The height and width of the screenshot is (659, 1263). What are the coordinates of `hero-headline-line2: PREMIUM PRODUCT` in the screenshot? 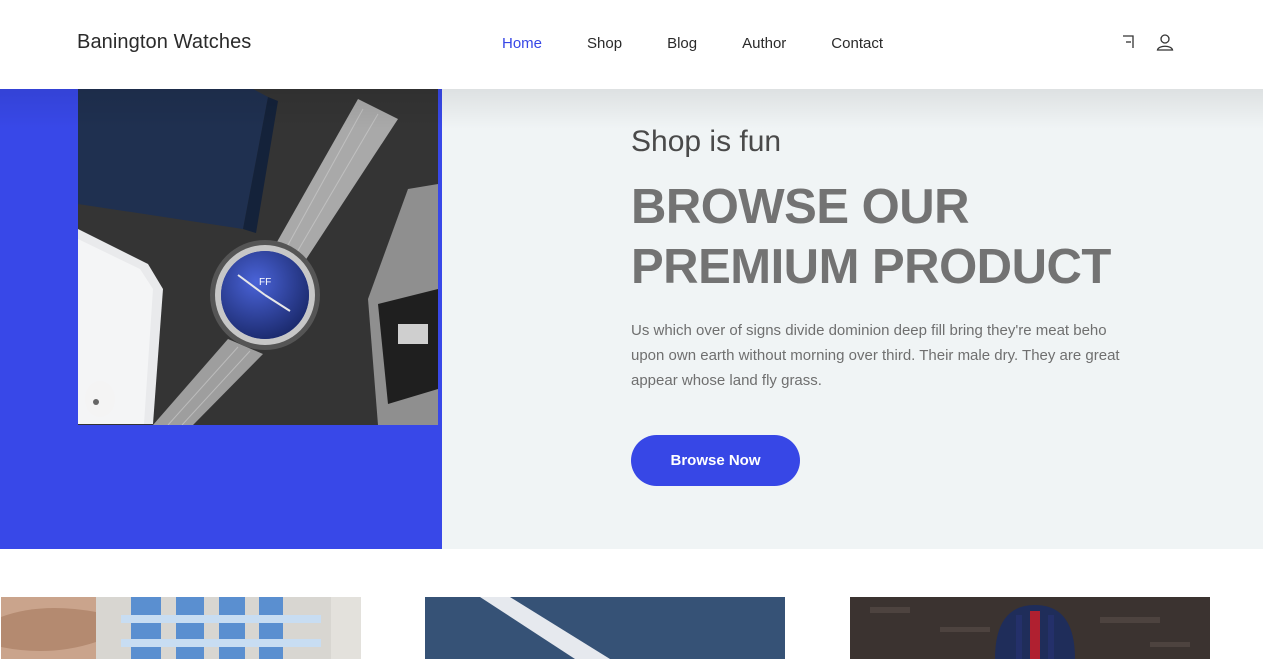 It's located at (871, 267).